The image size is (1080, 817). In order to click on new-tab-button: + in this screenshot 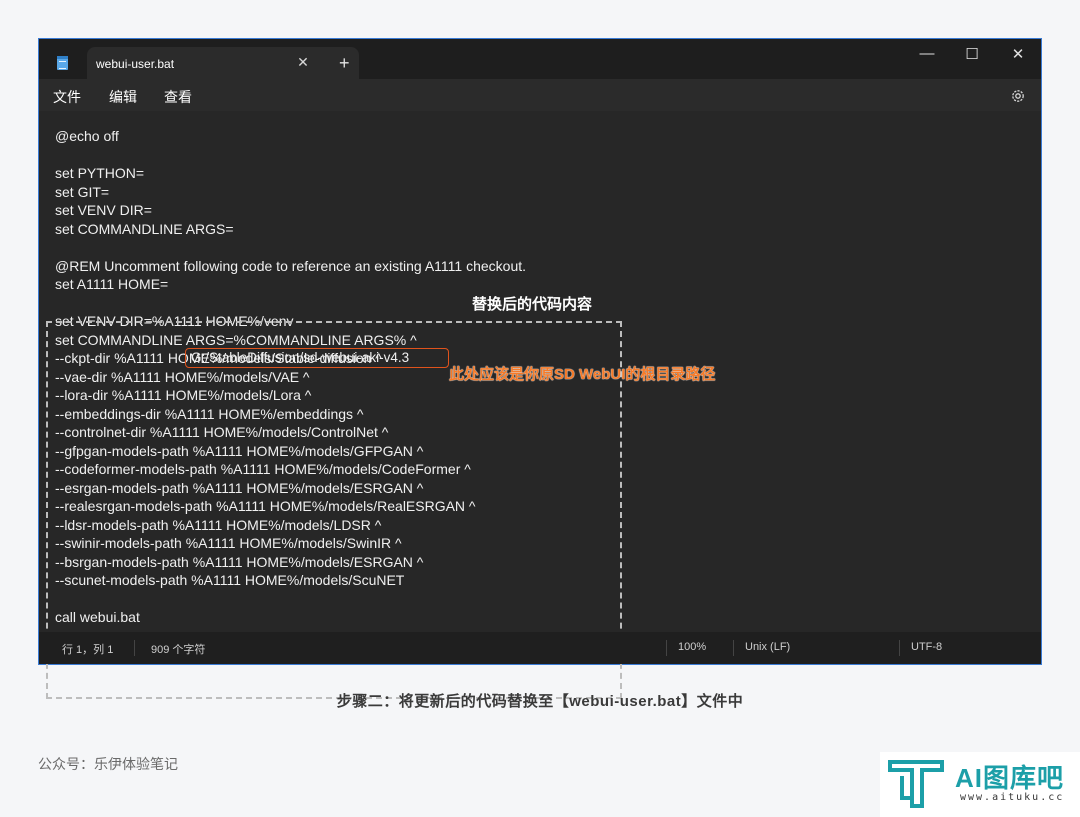, I will do `click(344, 63)`.